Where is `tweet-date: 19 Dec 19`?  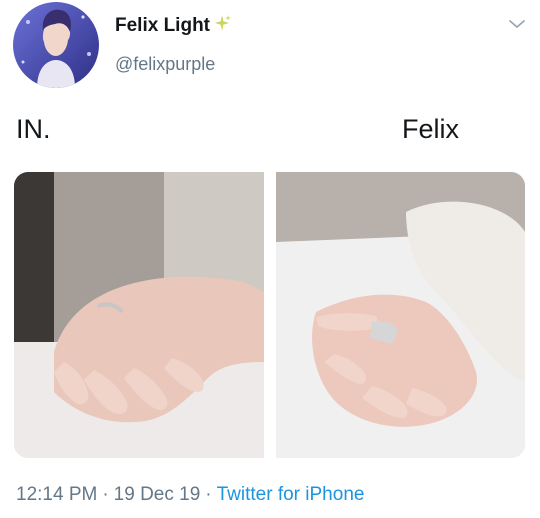
tweet-date: 19 Dec 19 is located at coordinates (157, 494).